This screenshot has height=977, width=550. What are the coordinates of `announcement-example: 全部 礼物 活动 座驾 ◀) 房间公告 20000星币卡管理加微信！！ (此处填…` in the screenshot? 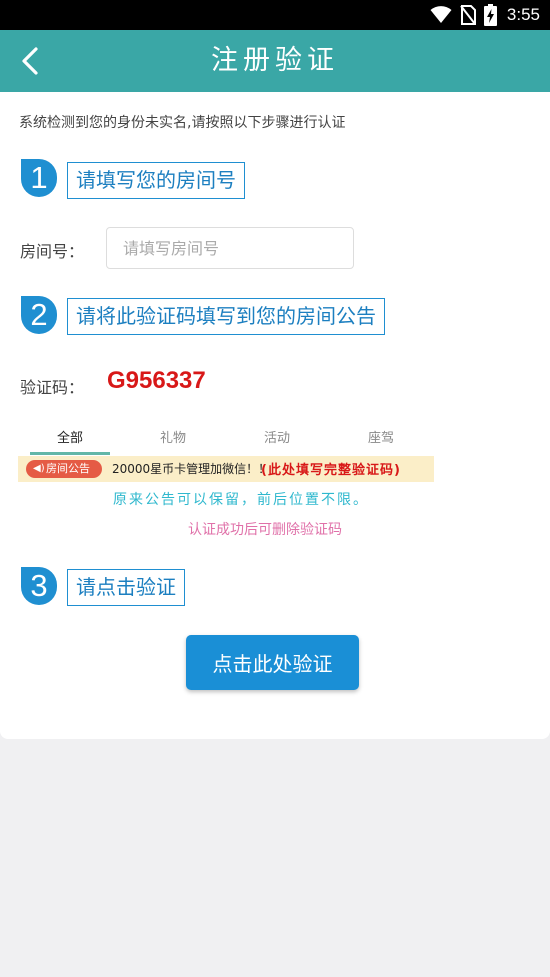 It's located at (227, 477).